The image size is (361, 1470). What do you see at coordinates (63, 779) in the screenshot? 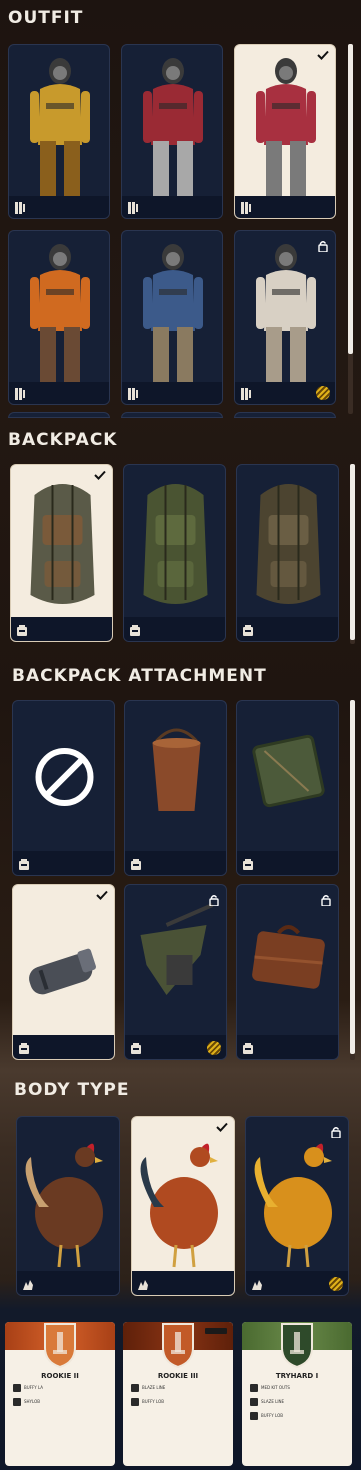
I see `attachment-none-image` at bounding box center [63, 779].